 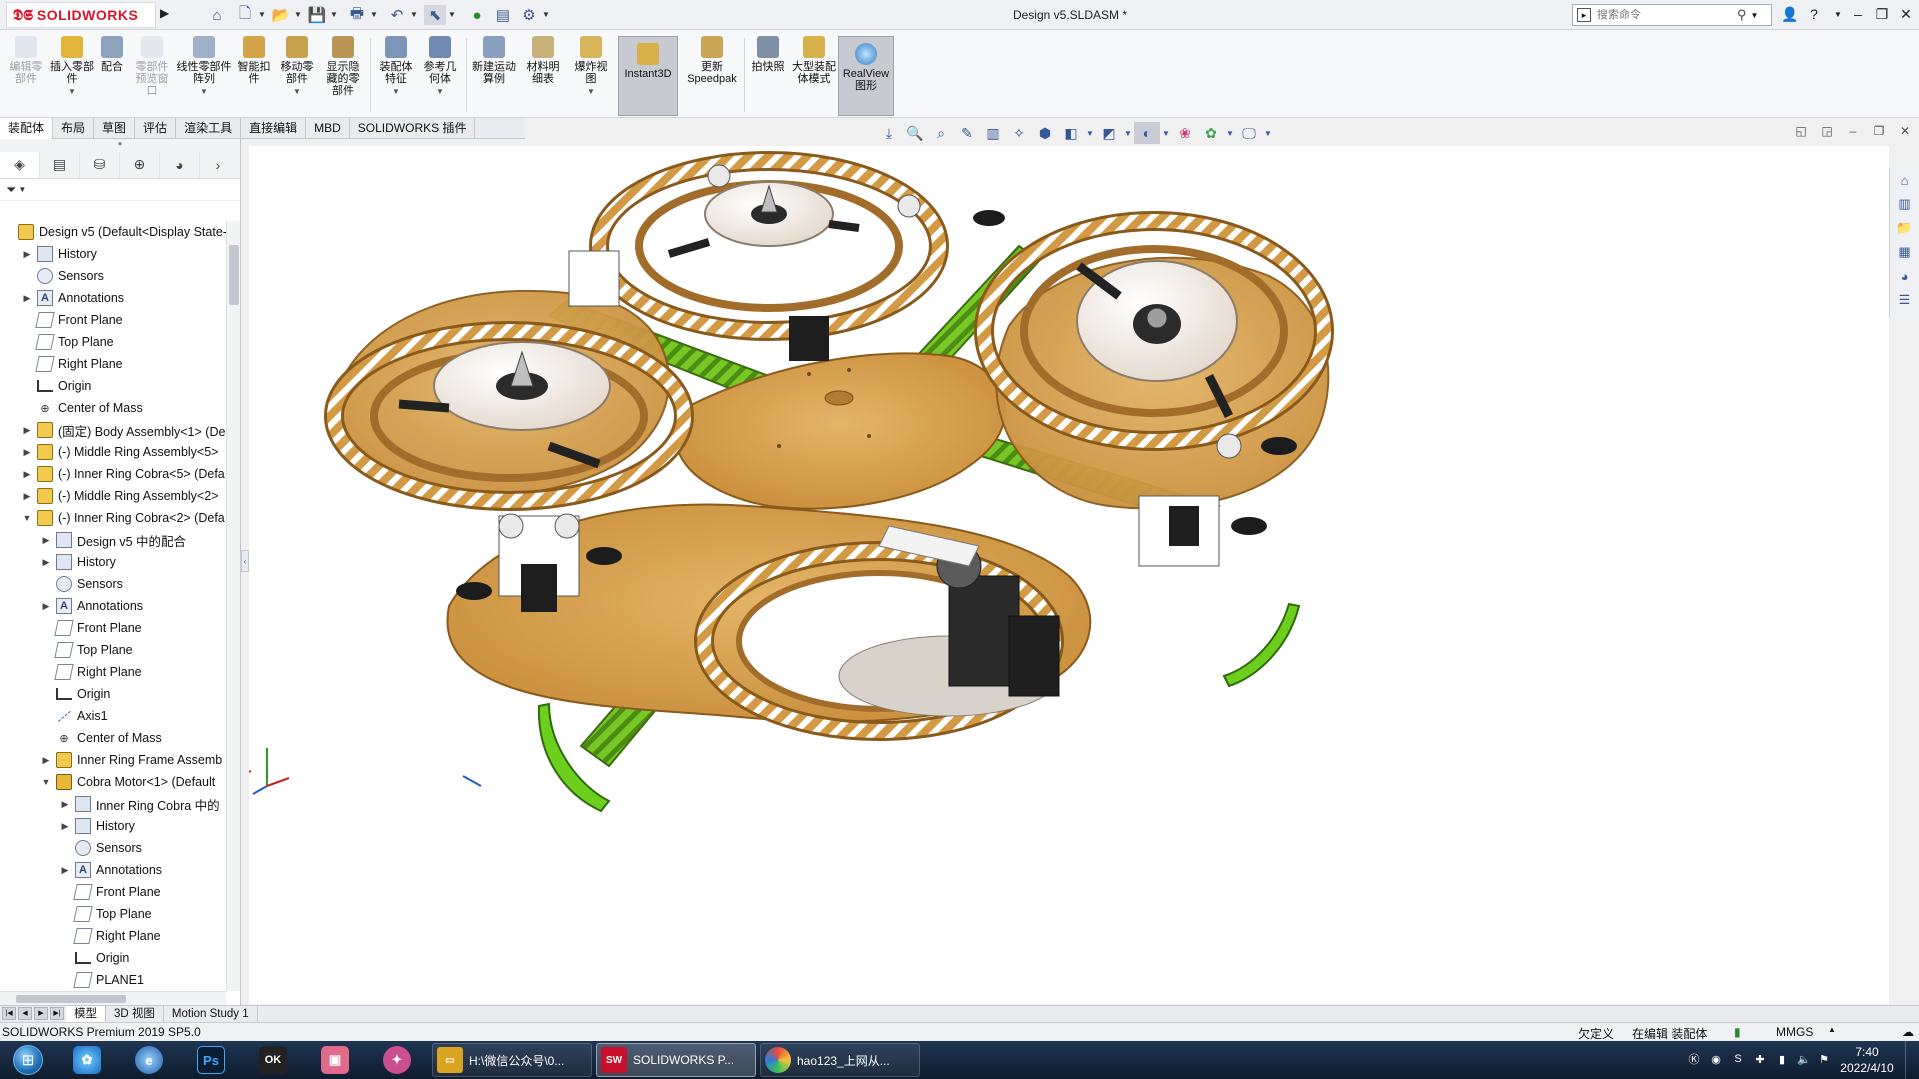 I want to click on search-input, so click(x=1667, y=15).